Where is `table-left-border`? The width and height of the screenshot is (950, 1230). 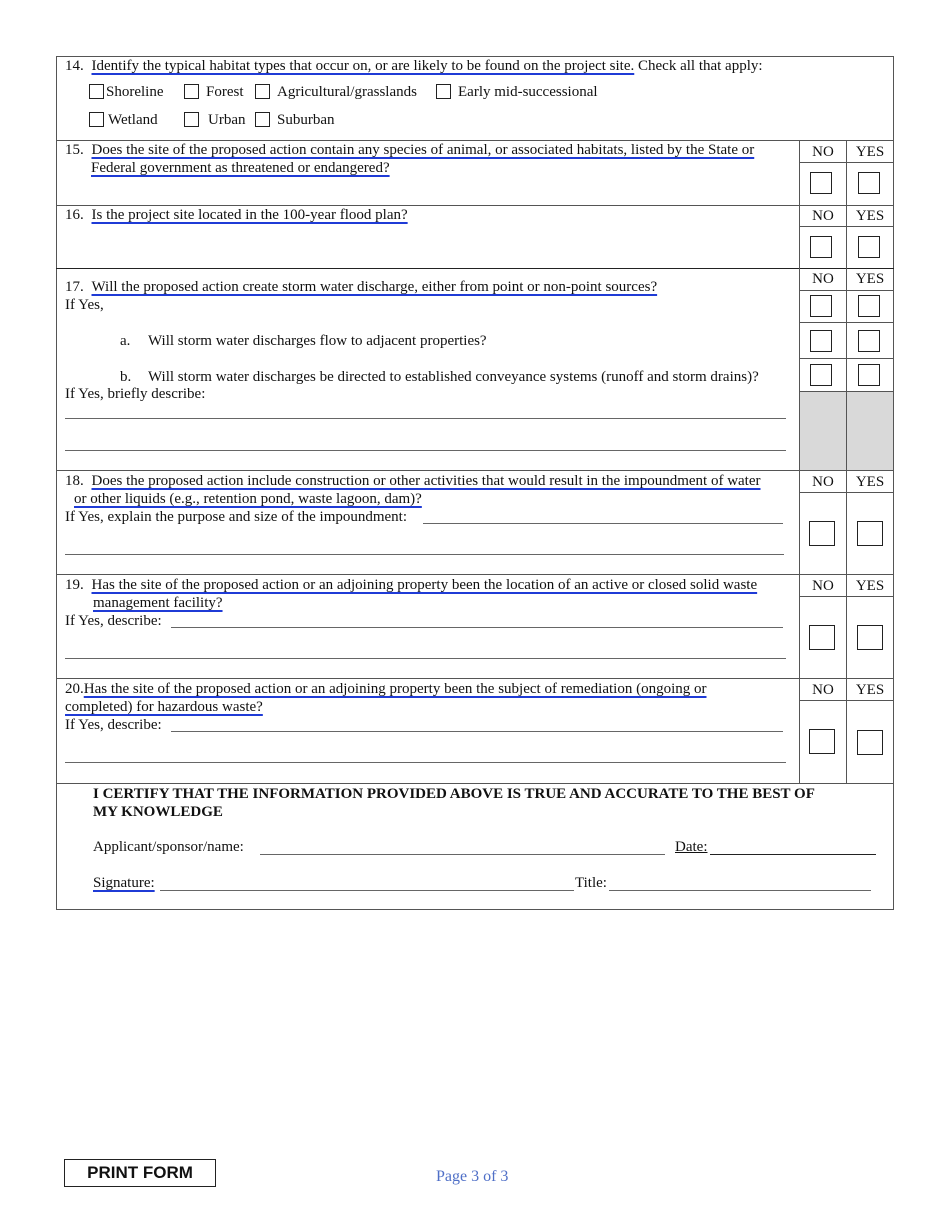 table-left-border is located at coordinates (56, 483).